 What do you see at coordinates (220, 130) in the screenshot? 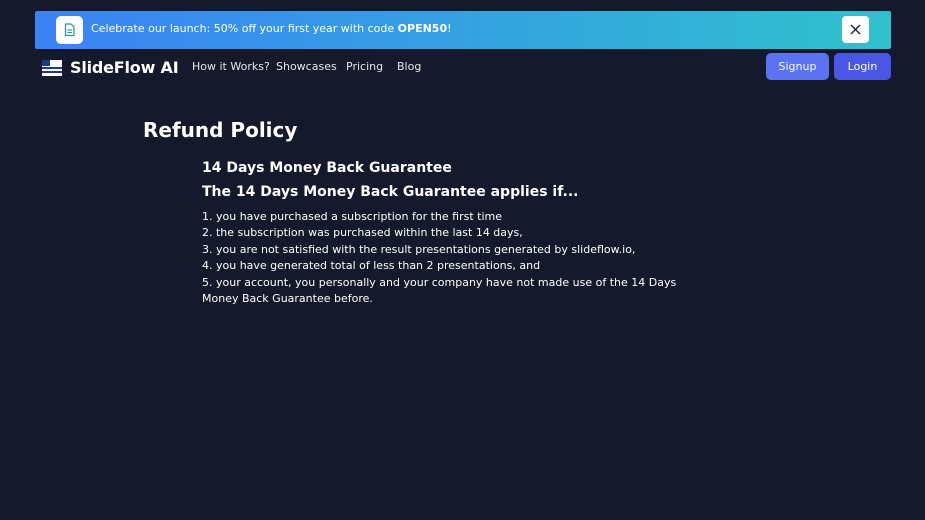
I see `page-title: Refund Policy` at bounding box center [220, 130].